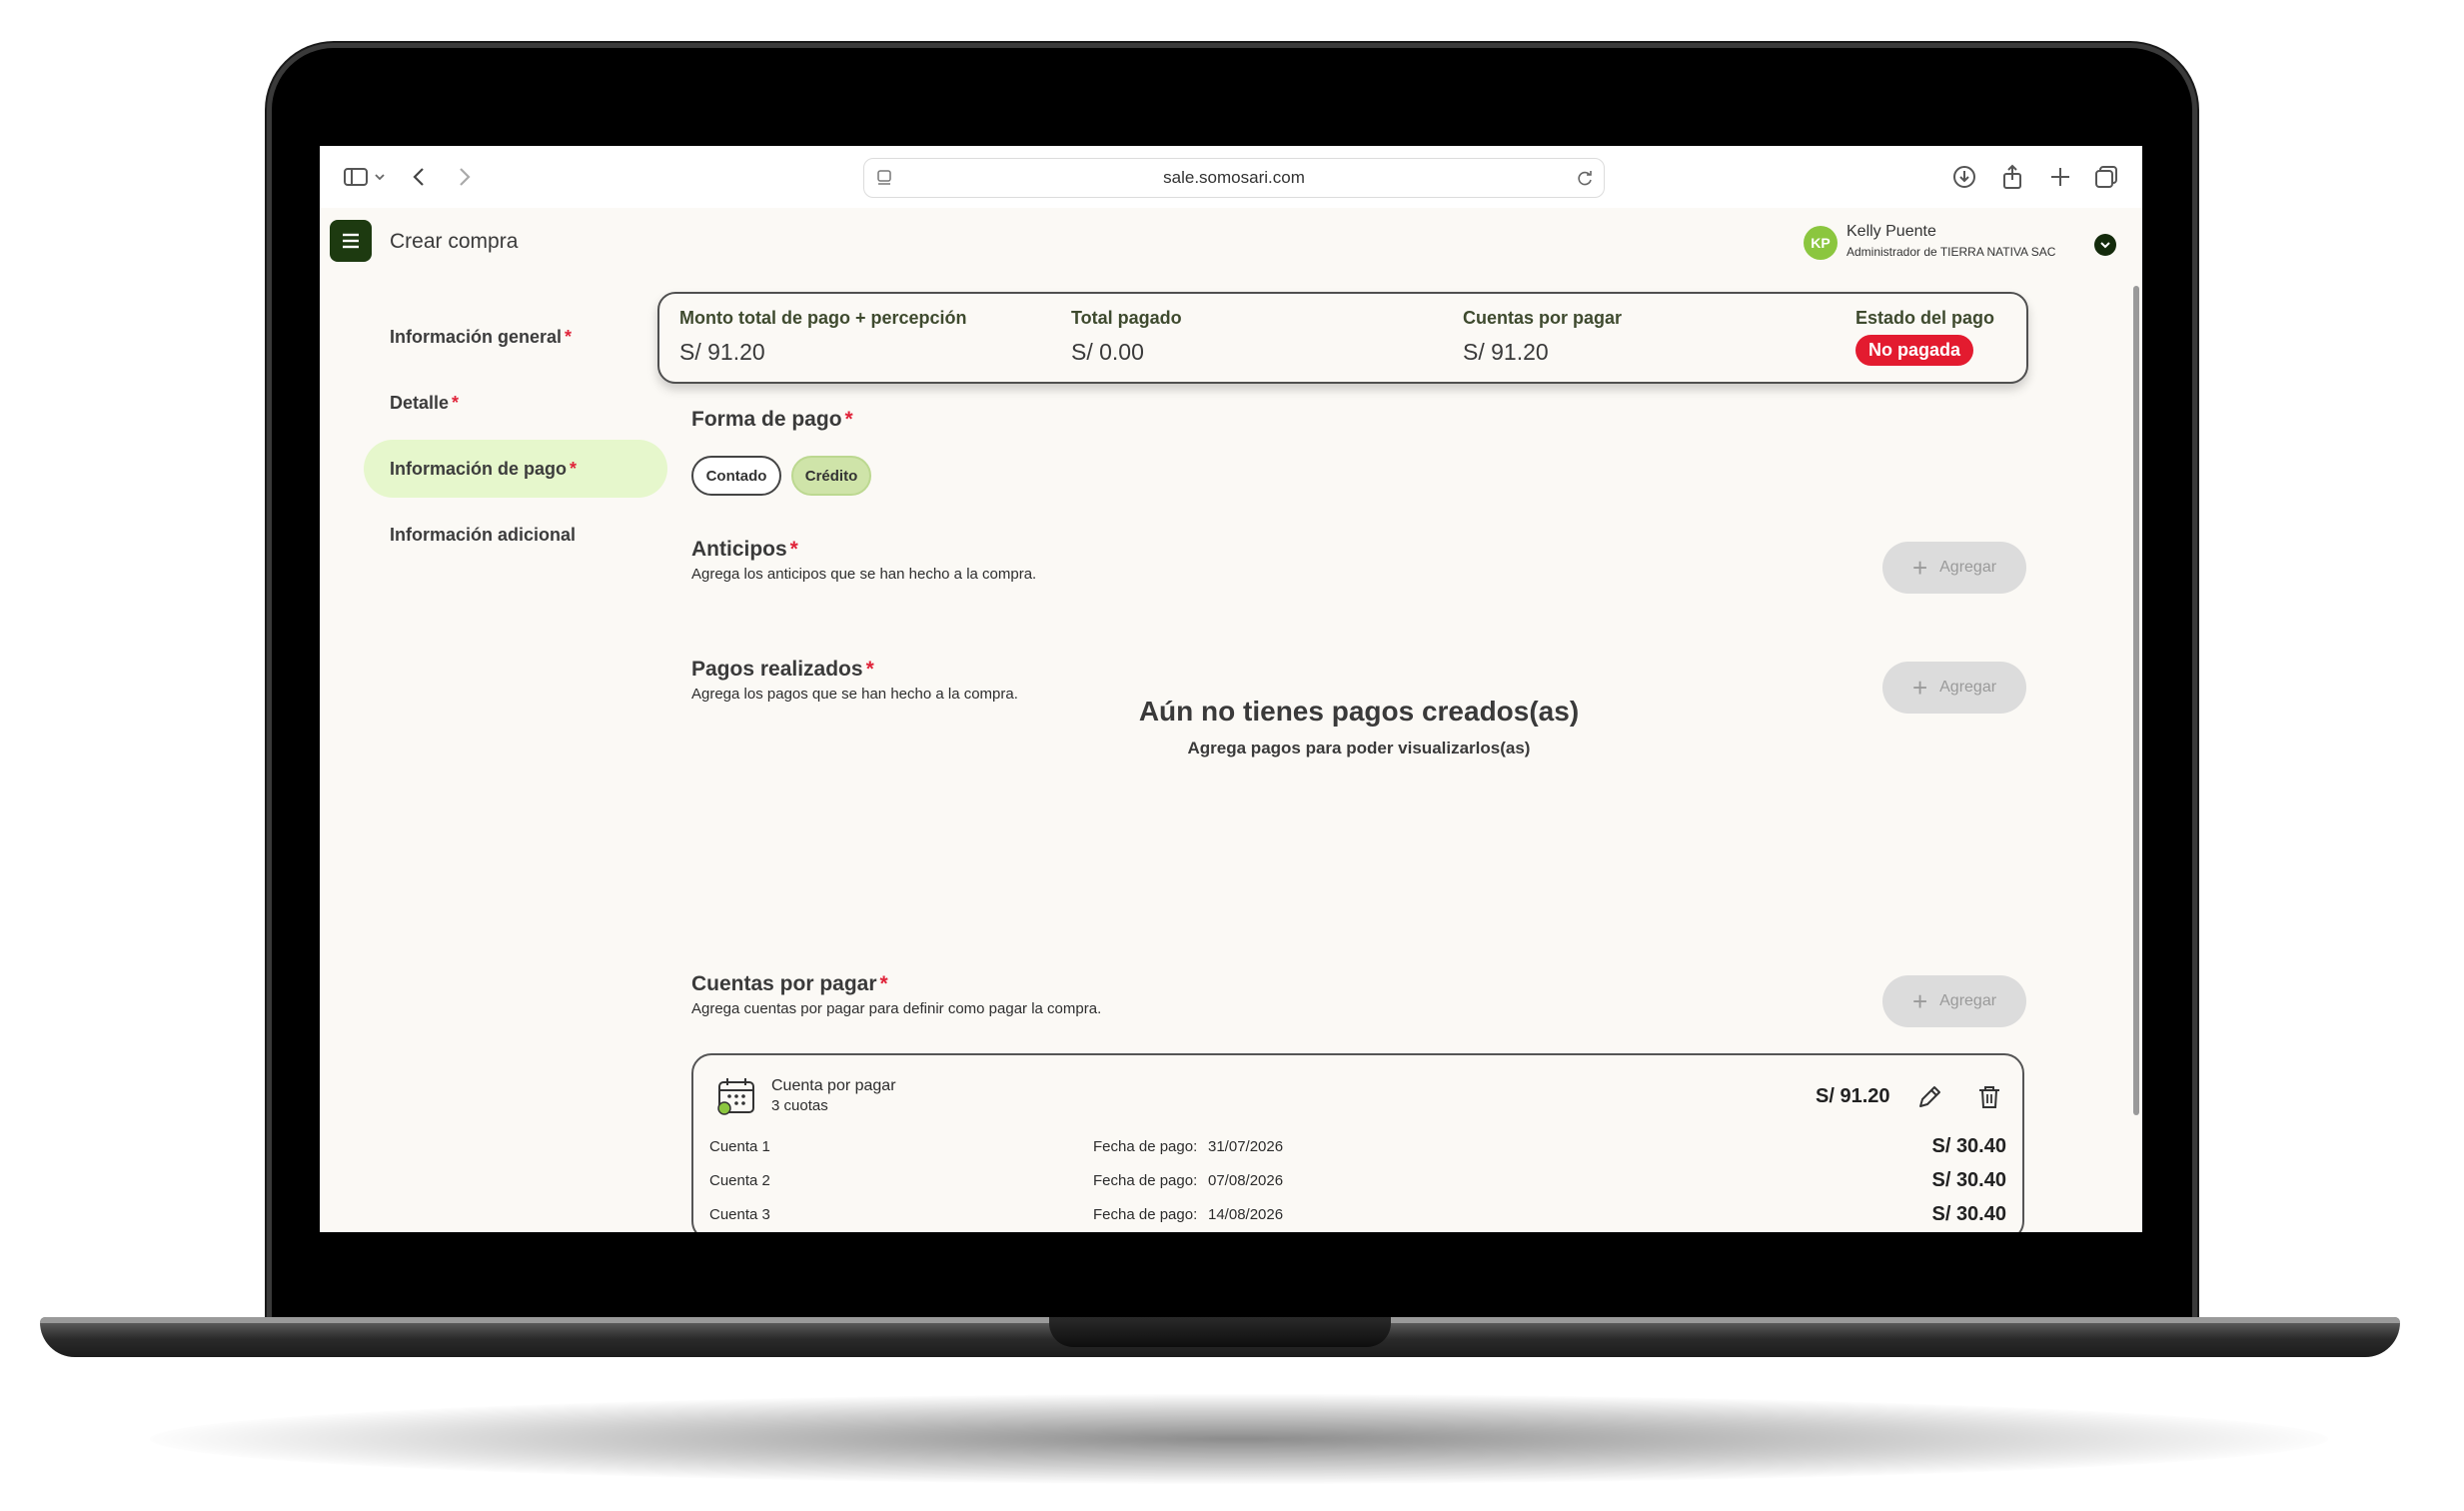 The width and height of the screenshot is (2464, 1511). I want to click on sidebar-item-informacion-adicional: Información adicional, so click(515, 535).